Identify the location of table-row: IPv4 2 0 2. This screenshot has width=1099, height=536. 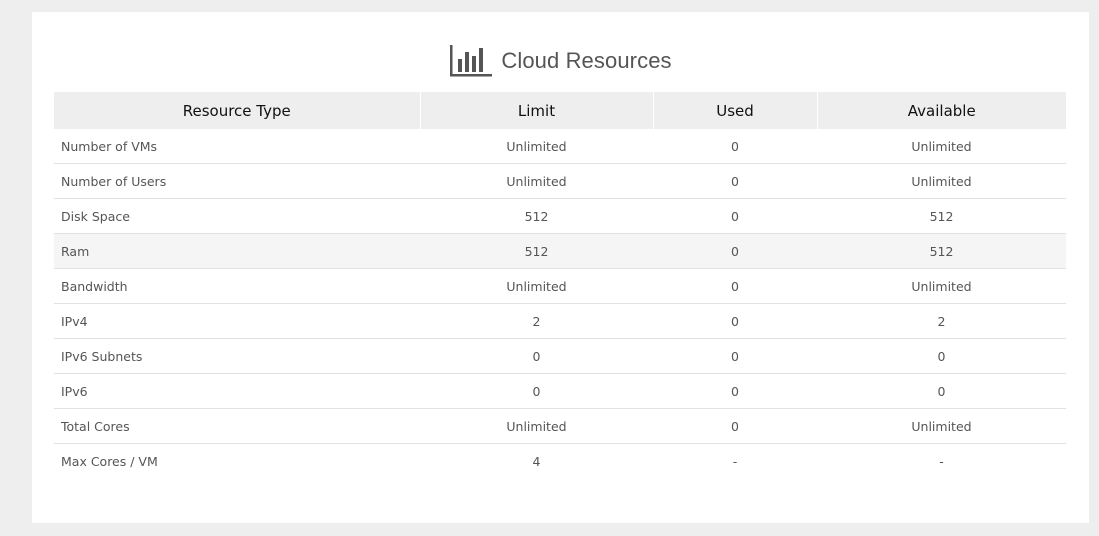
(560, 321).